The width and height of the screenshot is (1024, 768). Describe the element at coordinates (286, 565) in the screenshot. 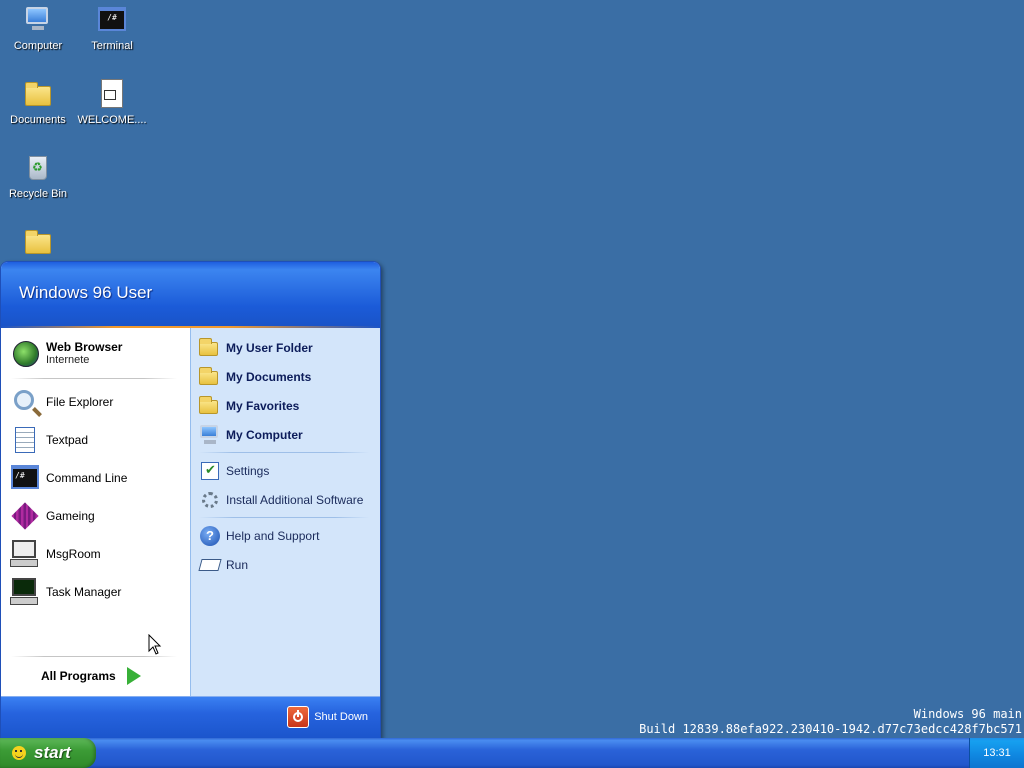

I see `menu-item-run: Run` at that location.